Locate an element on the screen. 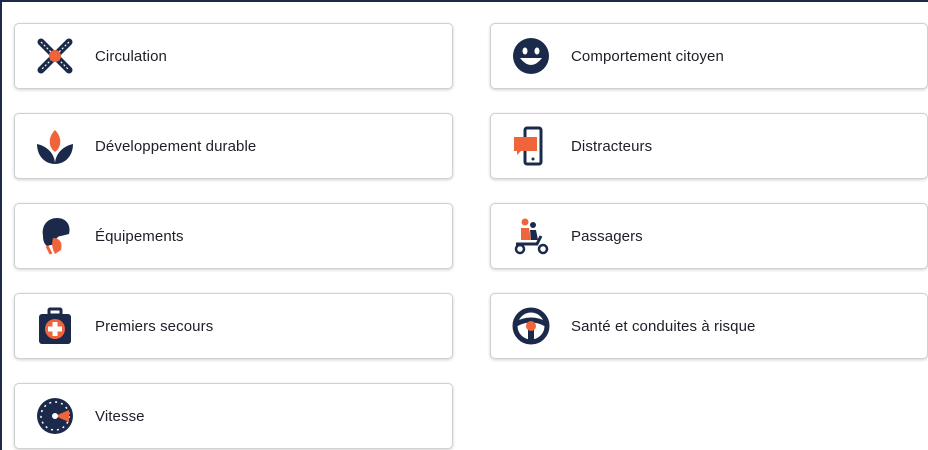 The width and height of the screenshot is (928, 450). category-card-sante-conduites-risque: Santé et conduites à risque is located at coordinates (709, 326).